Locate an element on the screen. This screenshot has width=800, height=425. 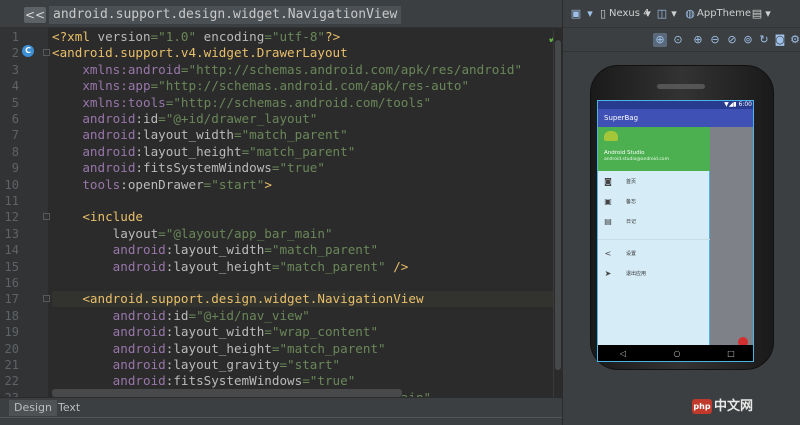
code-line: <android.support.v4.widget.DrawerLayout is located at coordinates (200, 53).